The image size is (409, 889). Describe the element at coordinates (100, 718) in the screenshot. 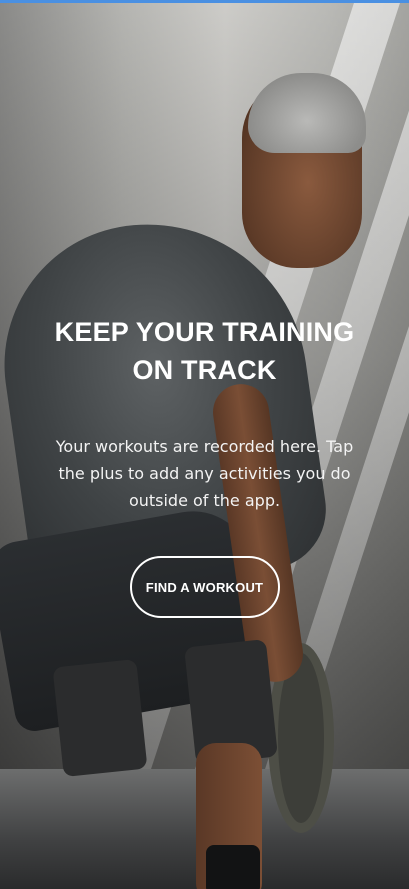

I see `dumbbell-left` at that location.